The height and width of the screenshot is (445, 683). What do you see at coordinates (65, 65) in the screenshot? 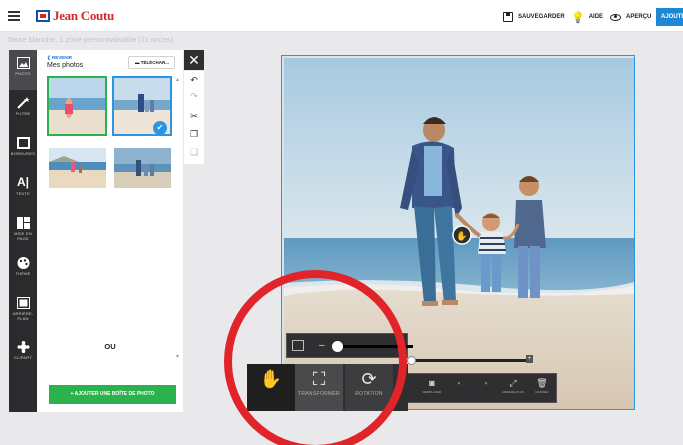
I see `panel-title: Mes photos` at bounding box center [65, 65].